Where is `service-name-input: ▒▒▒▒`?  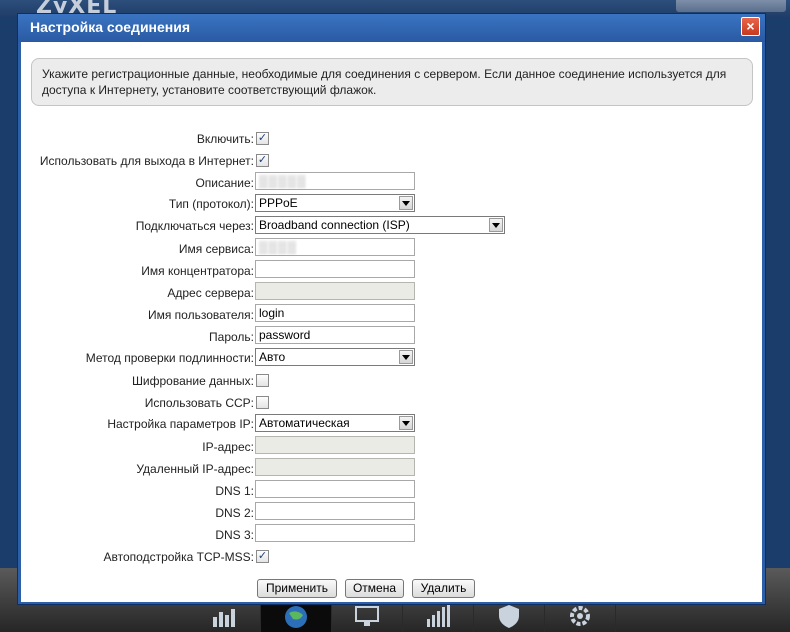
service-name-input: ▒▒▒▒ is located at coordinates (335, 247).